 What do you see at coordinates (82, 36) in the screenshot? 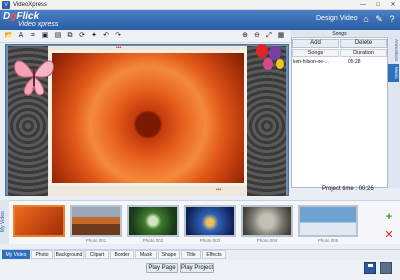
I see `rotate-icon: ⟳` at bounding box center [82, 36].